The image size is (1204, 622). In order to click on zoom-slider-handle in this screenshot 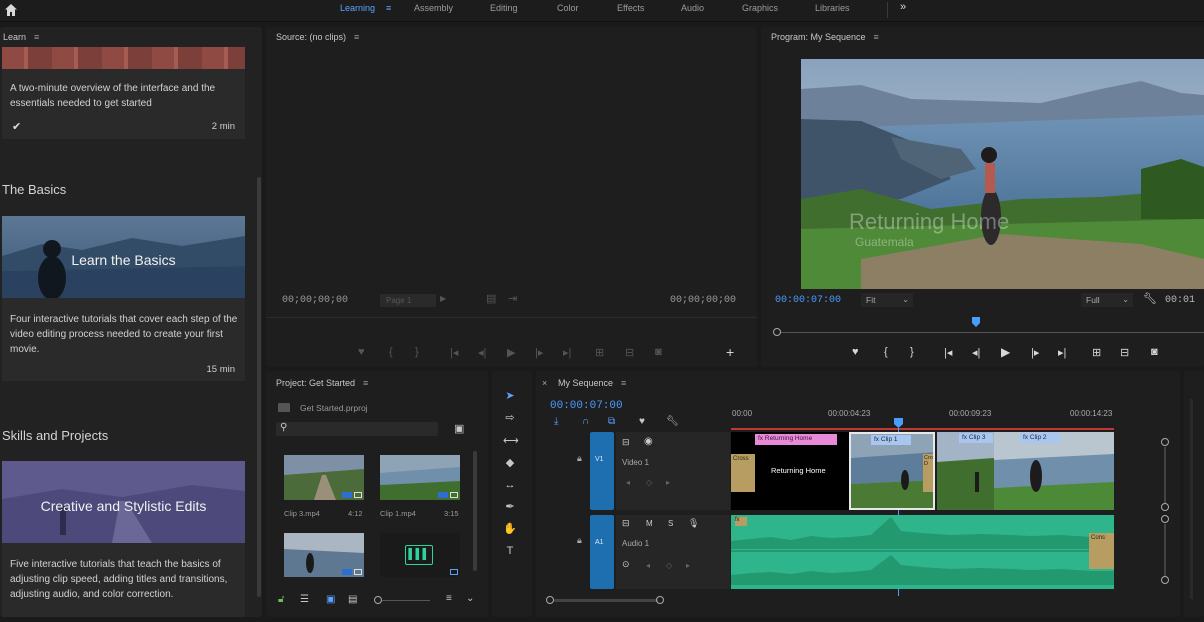, I will do `click(378, 600)`.